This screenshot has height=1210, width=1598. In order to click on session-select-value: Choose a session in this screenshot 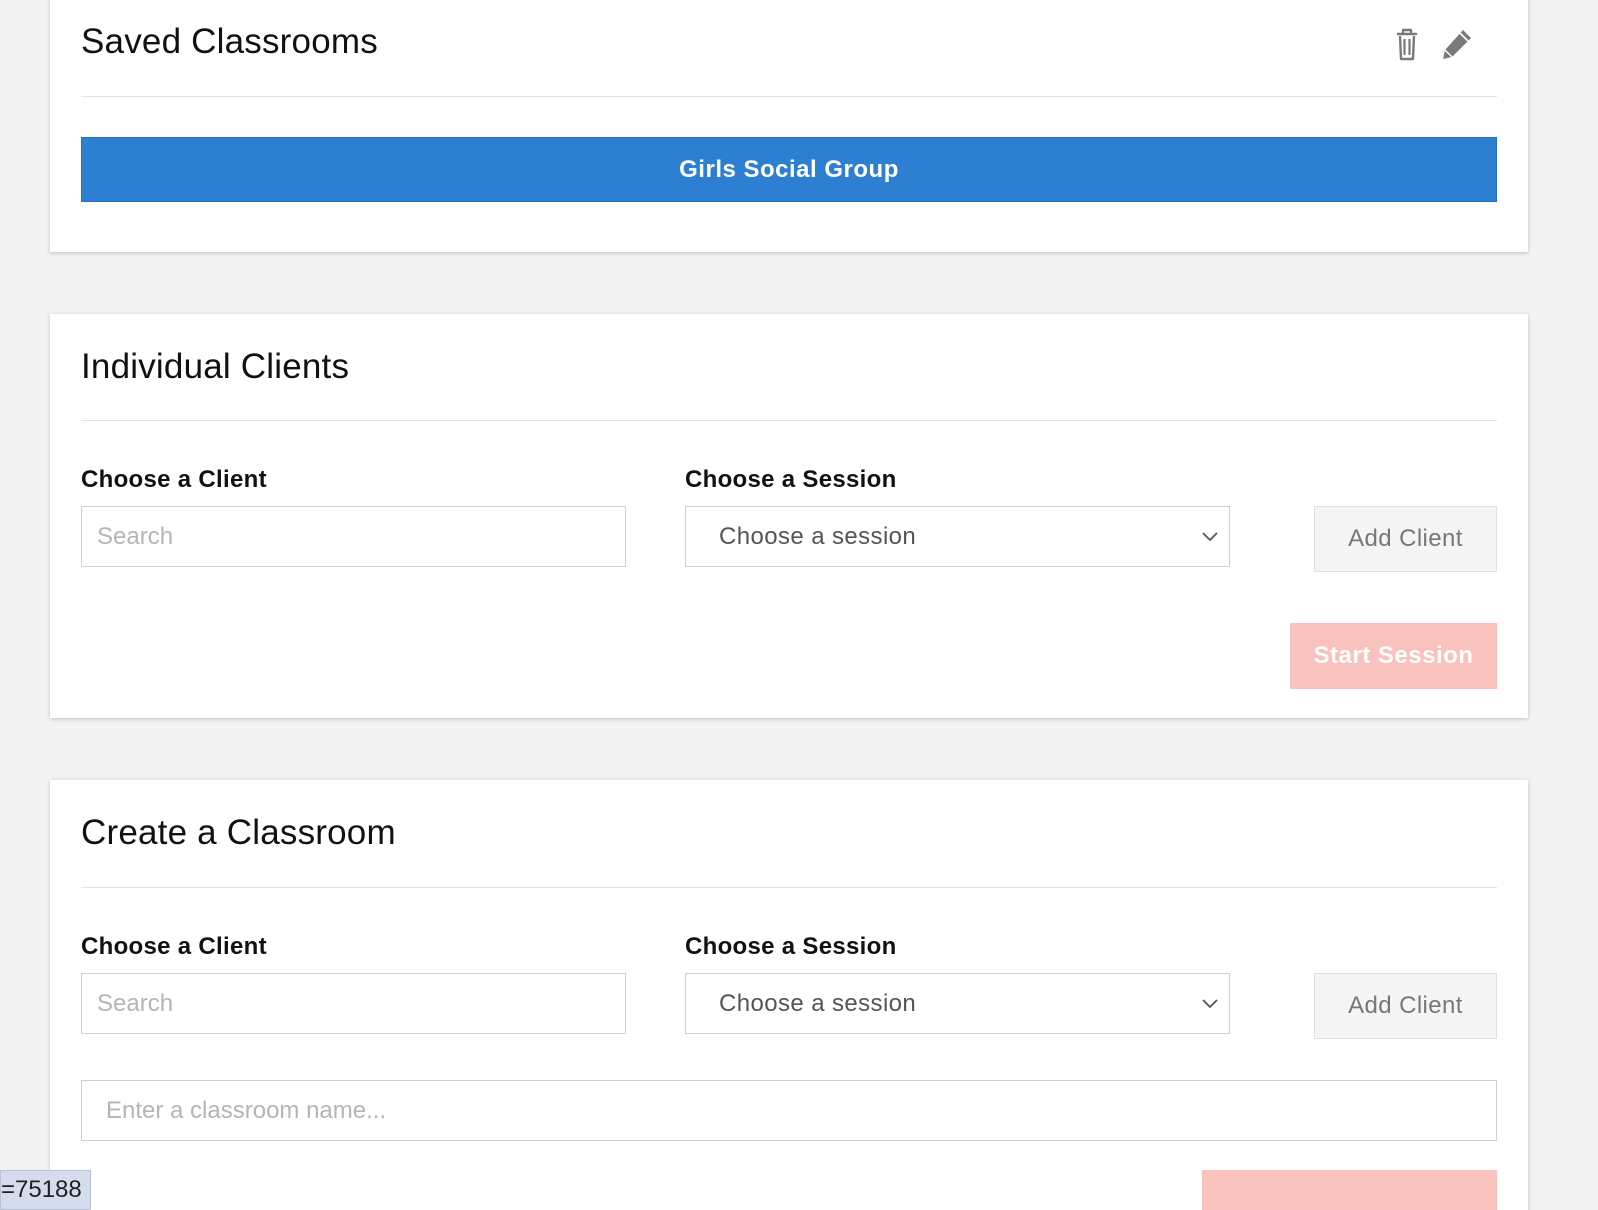, I will do `click(818, 536)`.